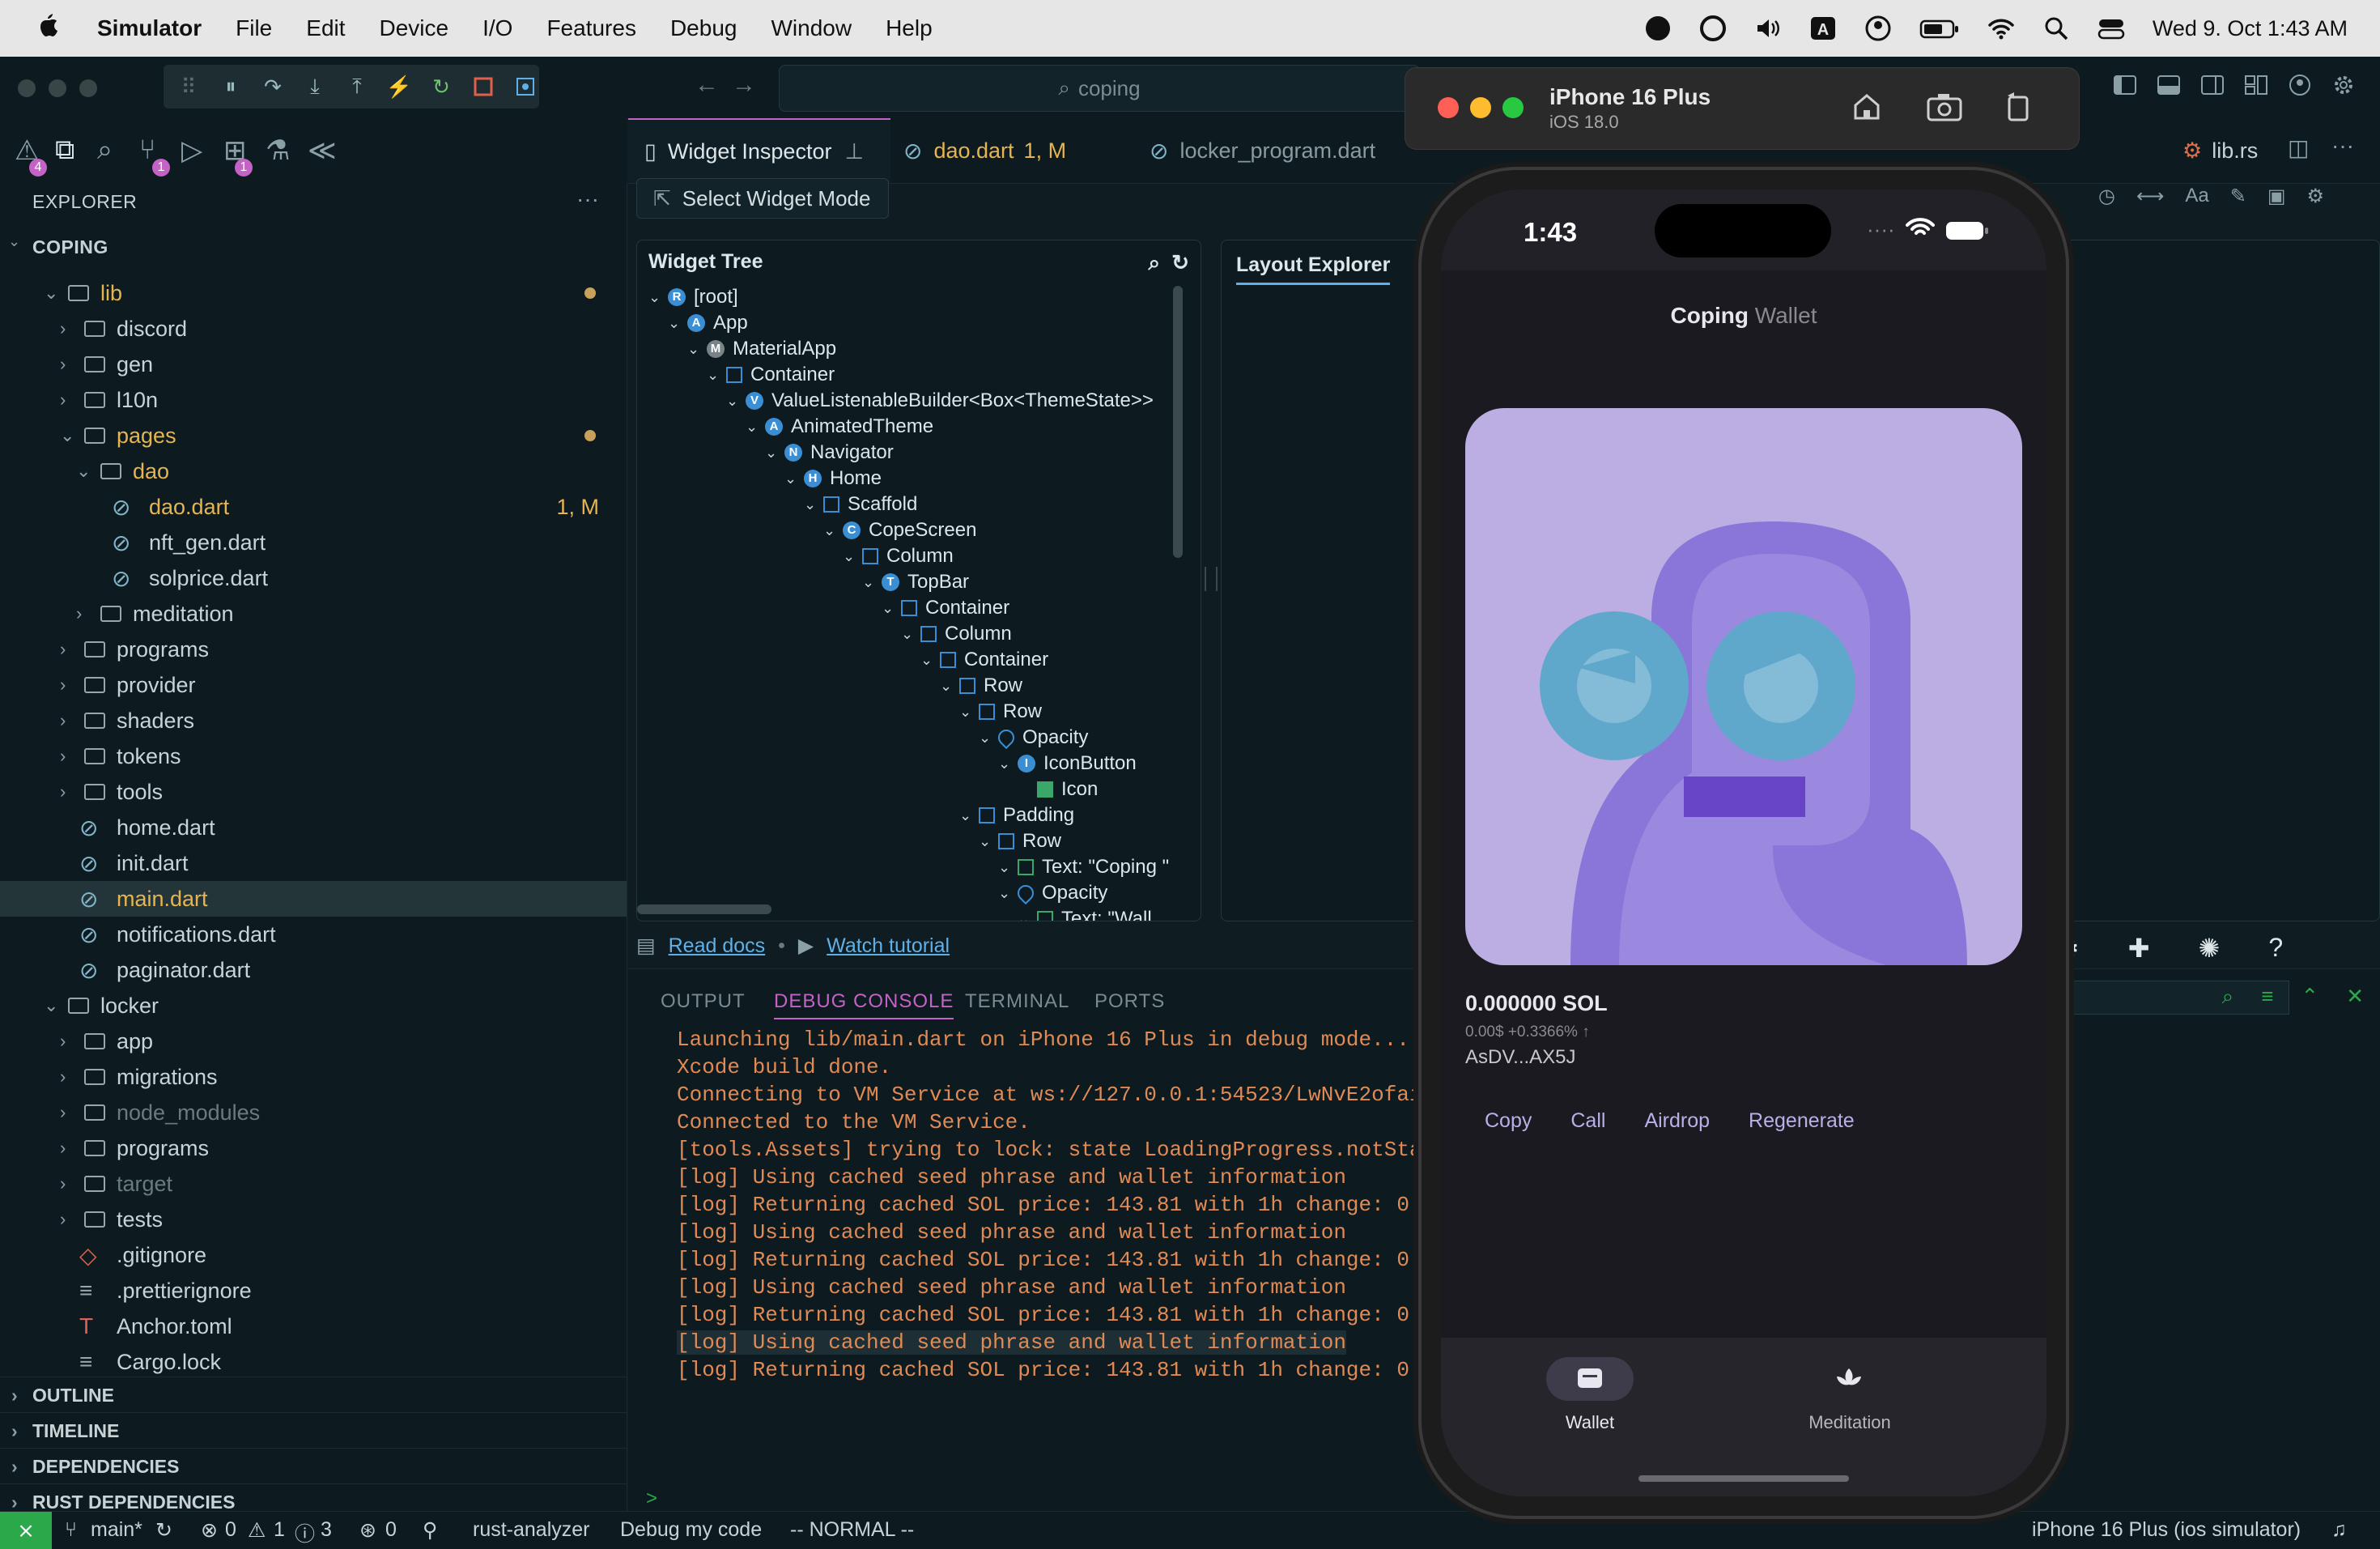 The width and height of the screenshot is (2380, 1549). What do you see at coordinates (1677, 1121) in the screenshot?
I see `airdrop-button: Airdrop` at bounding box center [1677, 1121].